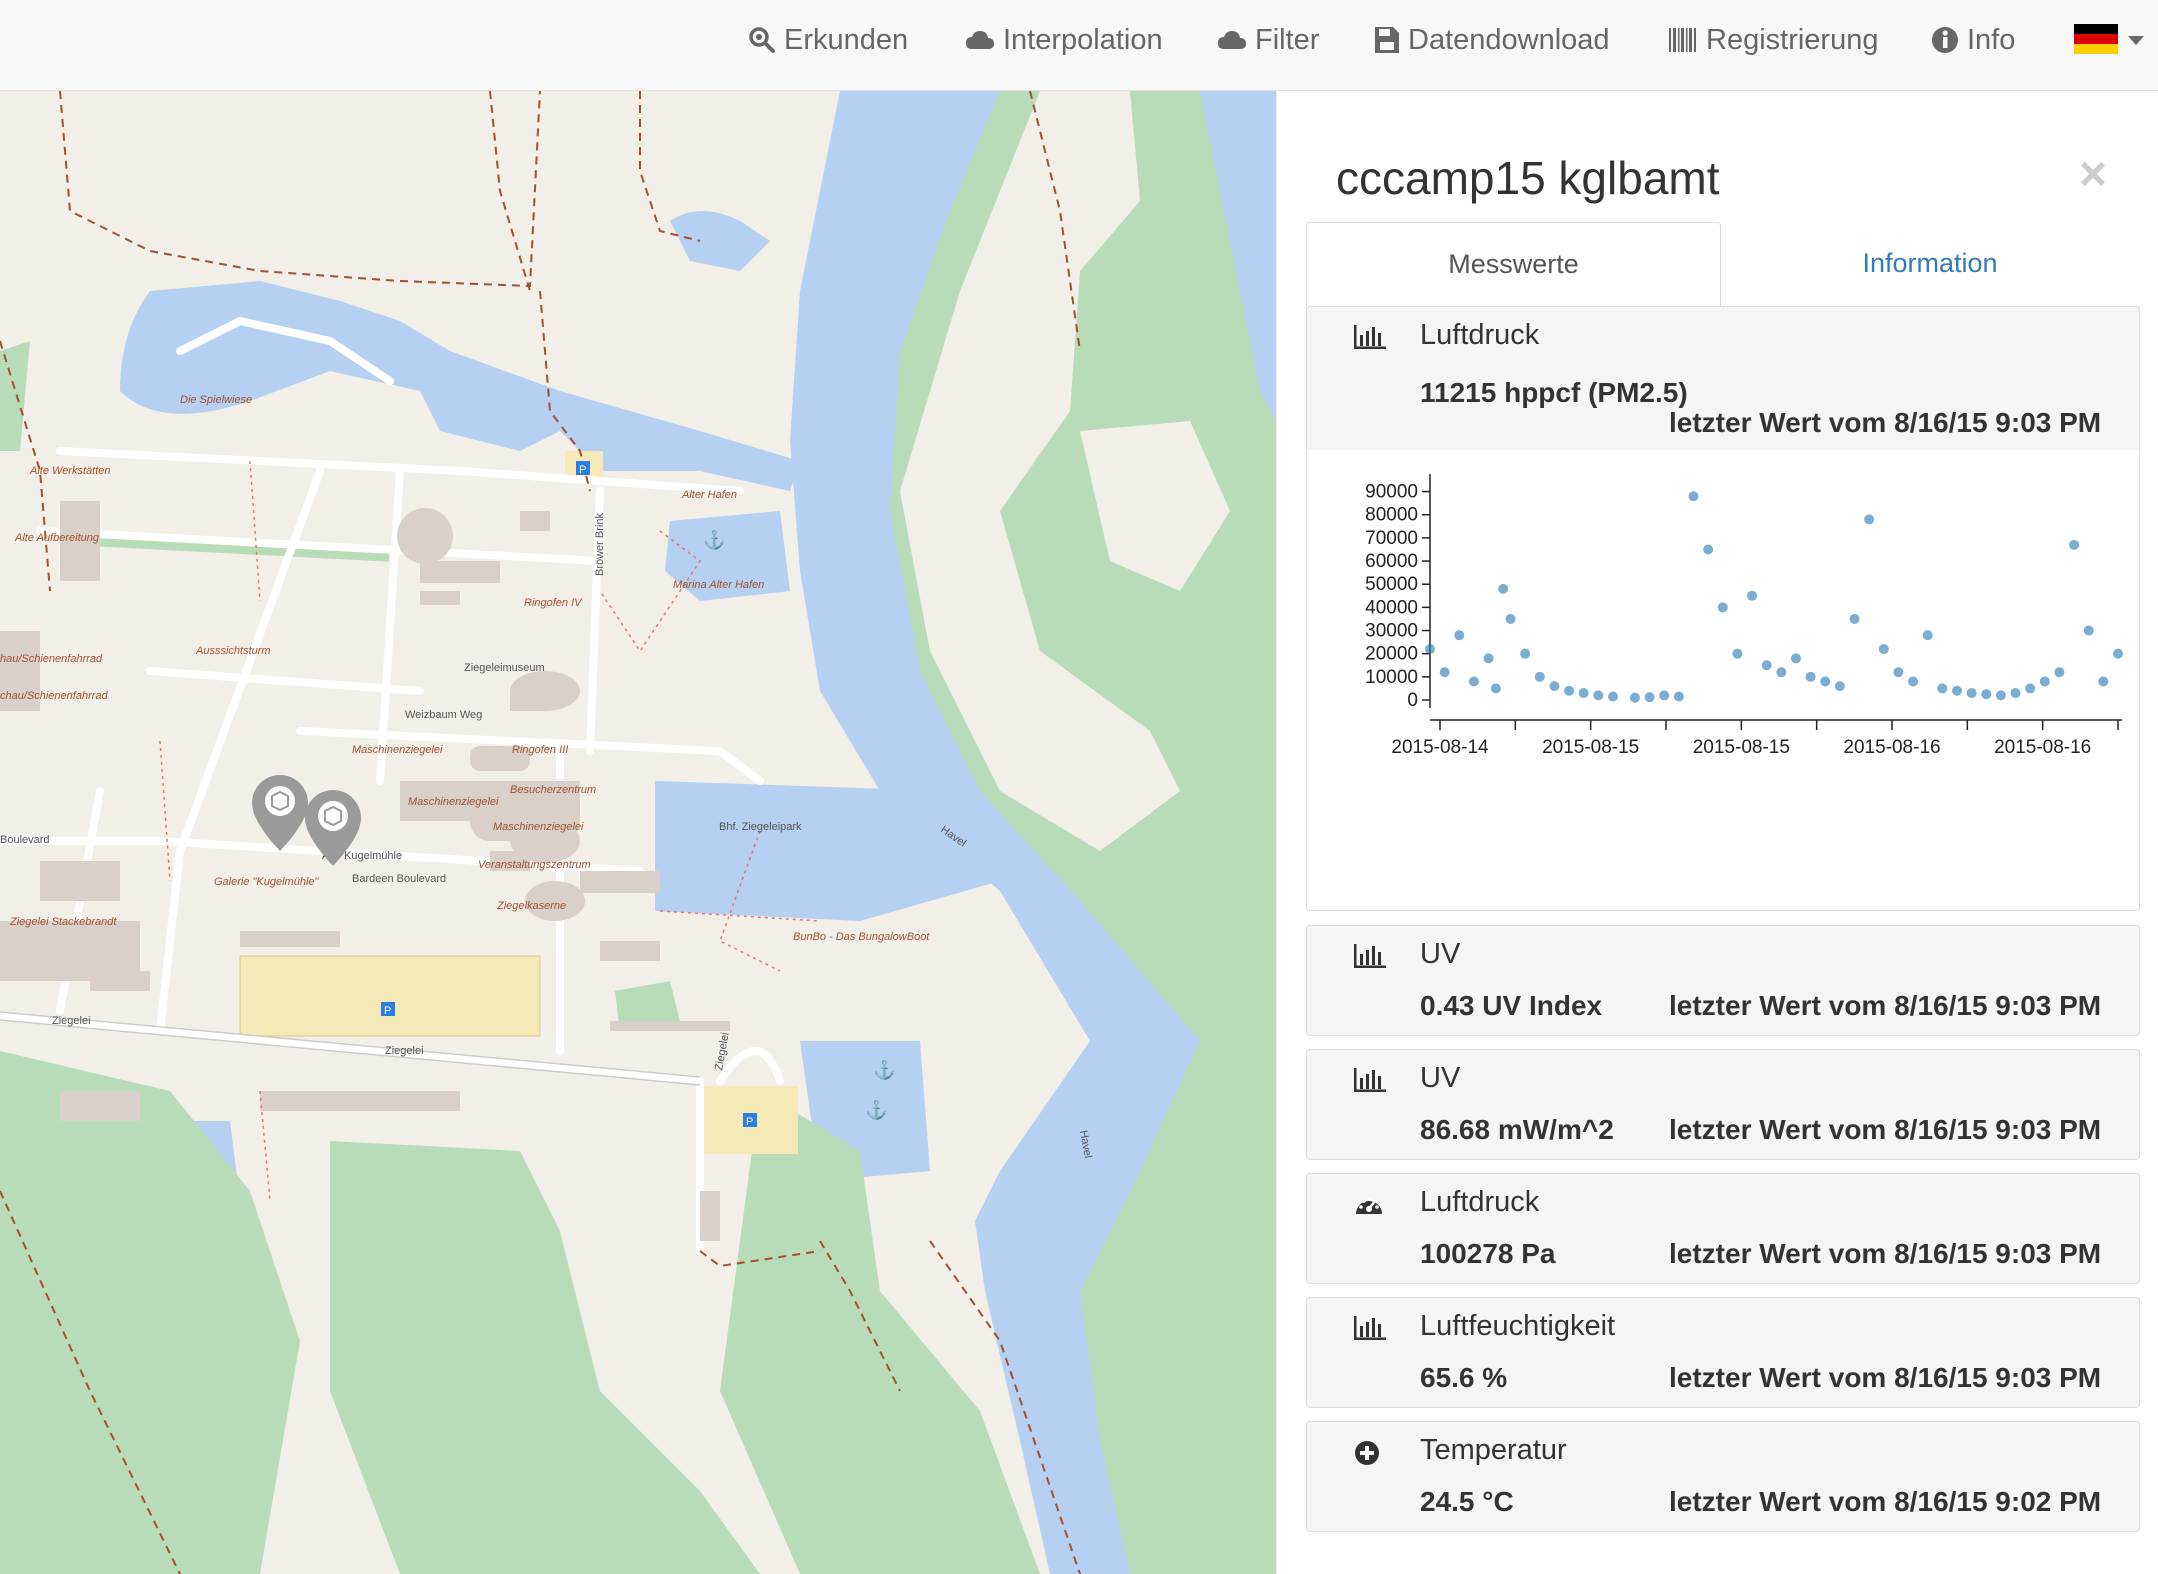 Image resolution: width=2158 pixels, height=1574 pixels. What do you see at coordinates (150, 1312) in the screenshot?
I see `forest-area` at bounding box center [150, 1312].